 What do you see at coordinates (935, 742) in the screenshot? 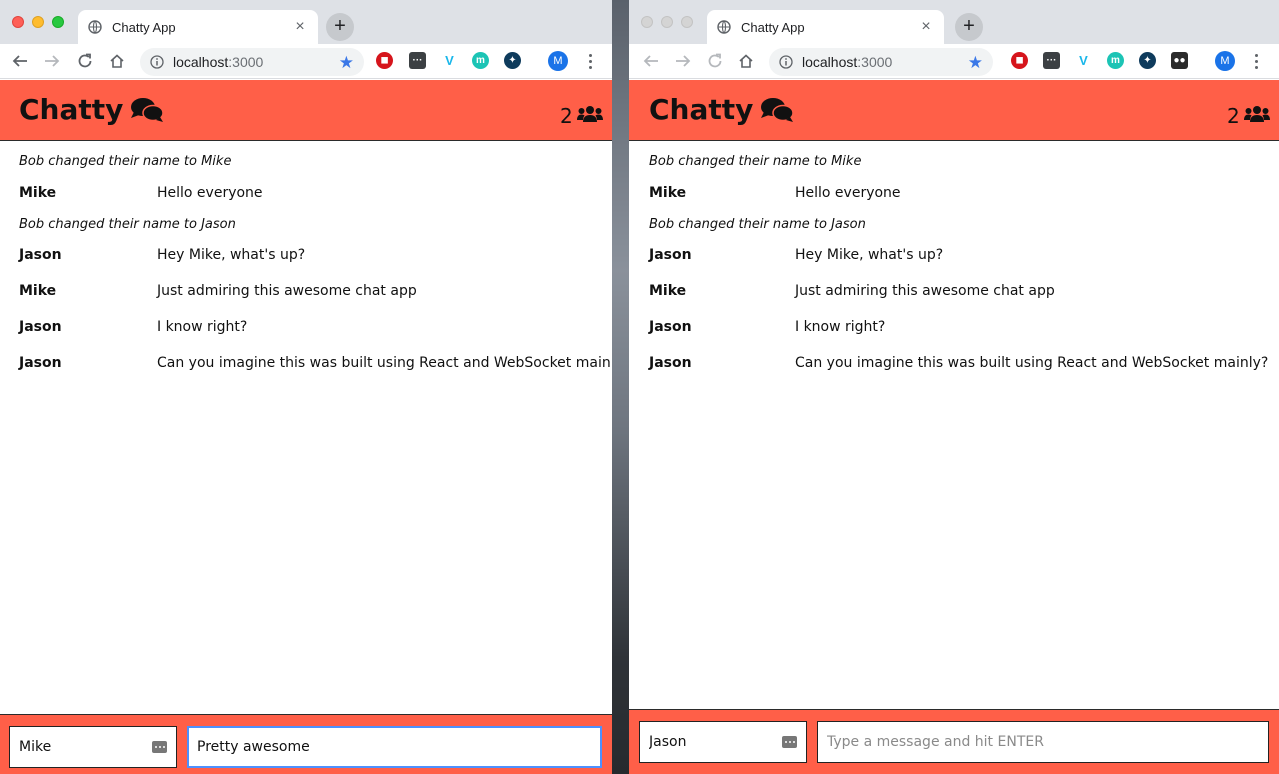
I see `message-placeholder: Type a message and hit ENTER` at bounding box center [935, 742].